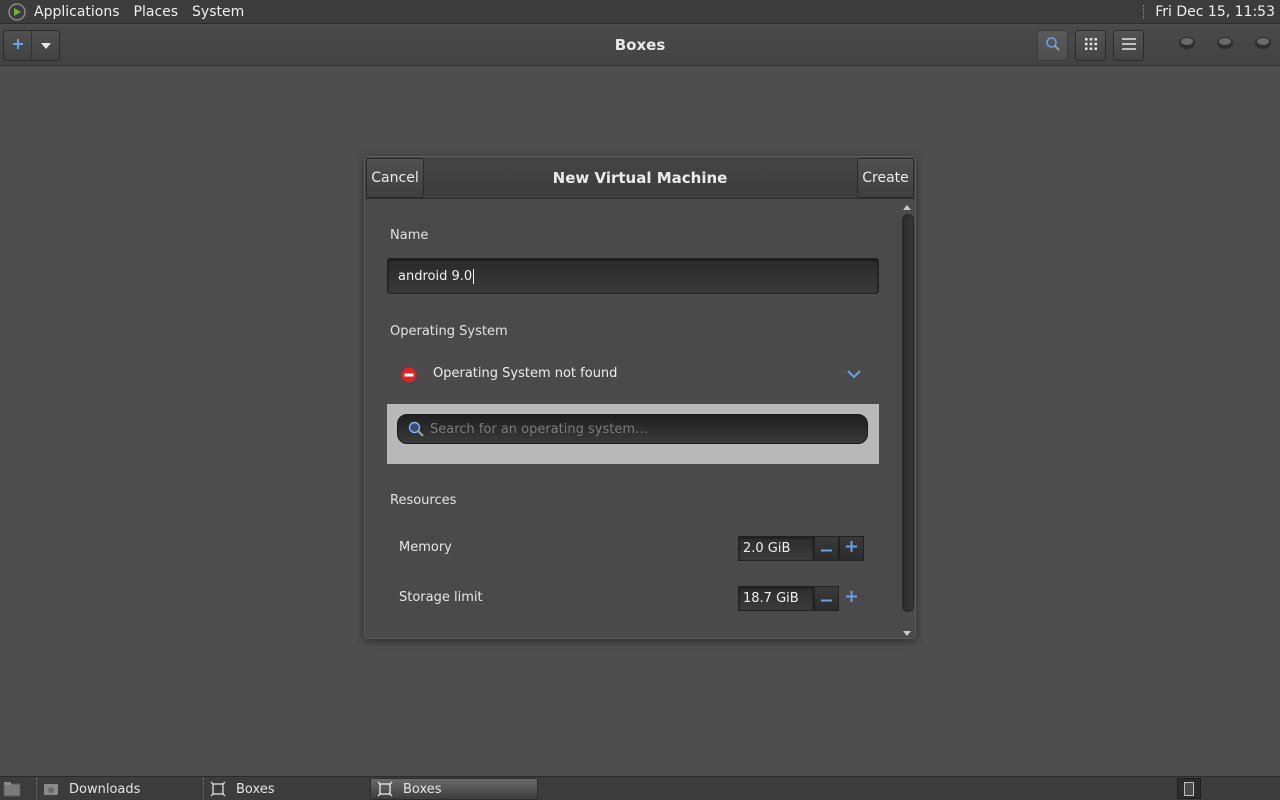  What do you see at coordinates (633, 276) in the screenshot?
I see `name-field: android 9.0` at bounding box center [633, 276].